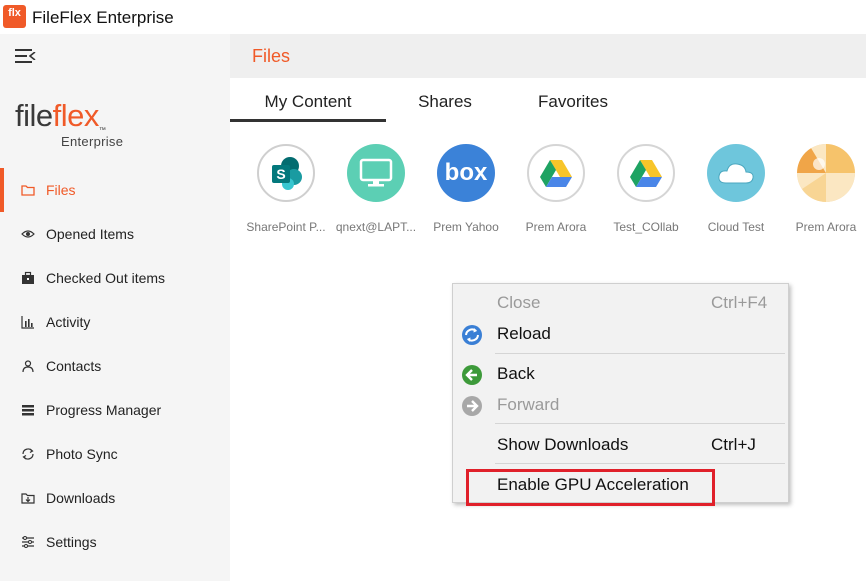  I want to click on menu-item-label: Close, so click(519, 302).